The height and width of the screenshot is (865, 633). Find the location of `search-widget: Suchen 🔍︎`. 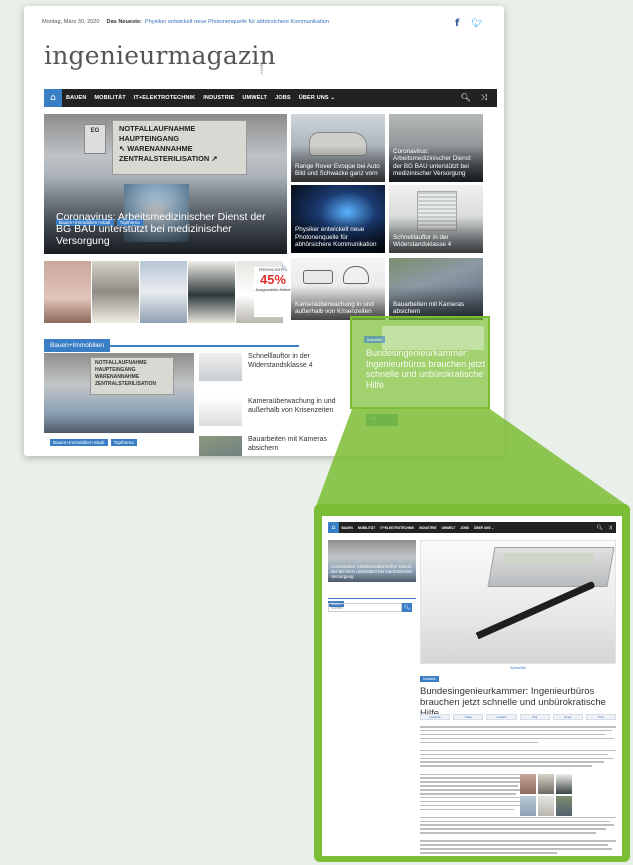

search-widget: Suchen 🔍︎ is located at coordinates (372, 607).